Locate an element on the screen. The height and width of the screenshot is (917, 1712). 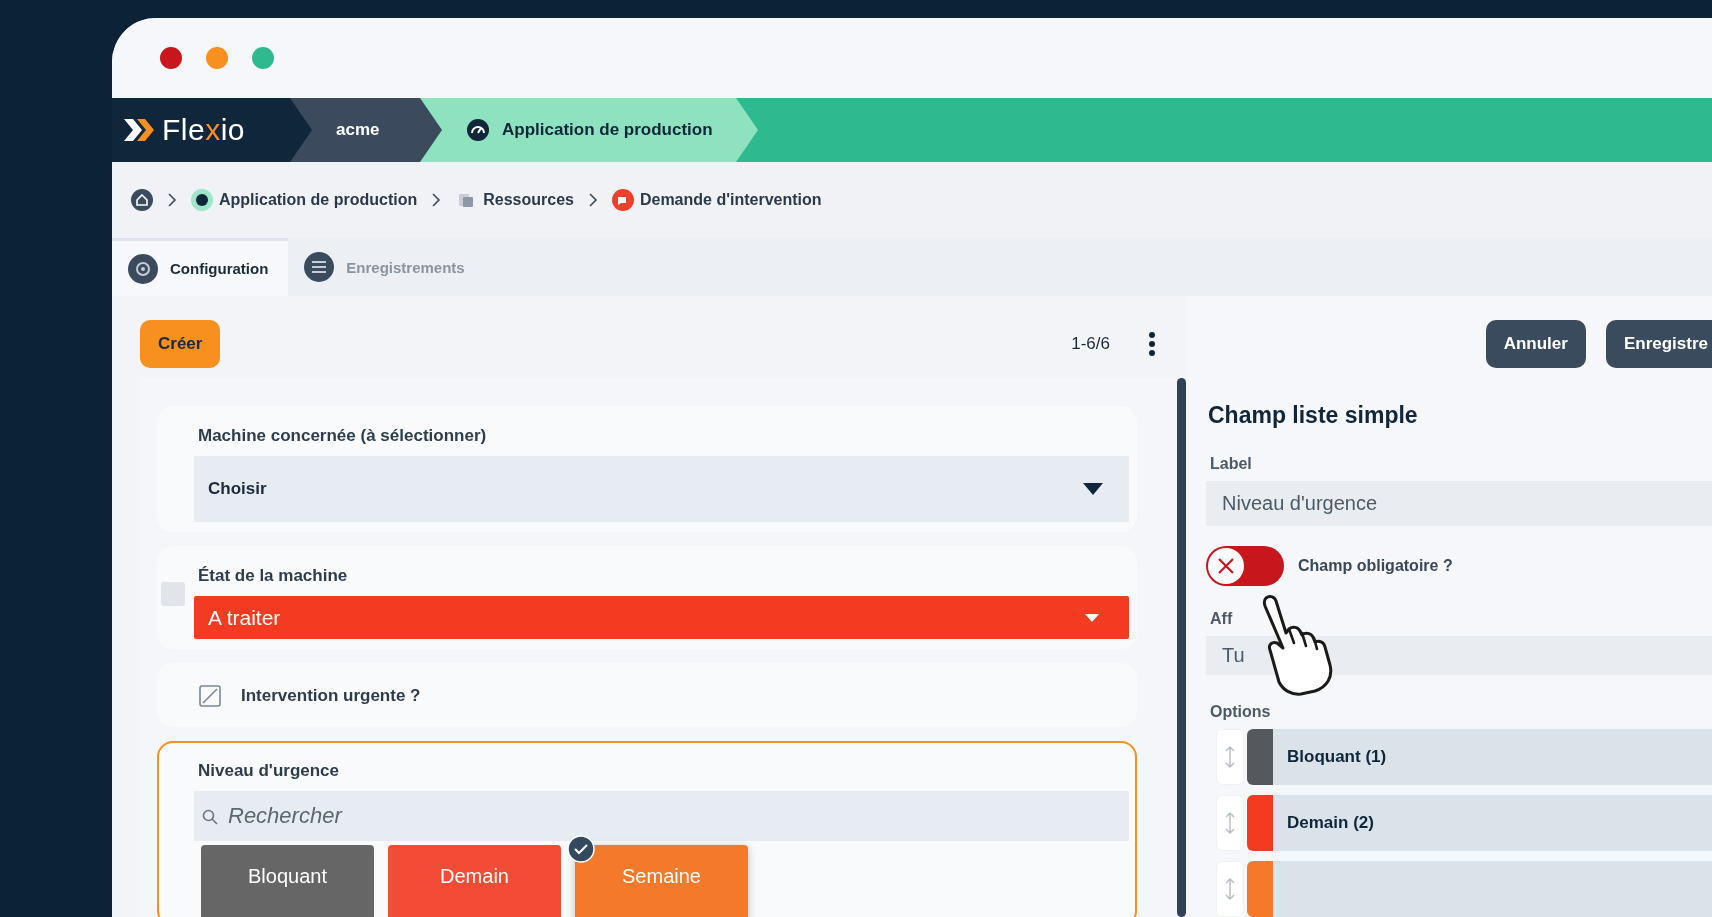
breadcrumb-link: Application de production is located at coordinates (304, 200).